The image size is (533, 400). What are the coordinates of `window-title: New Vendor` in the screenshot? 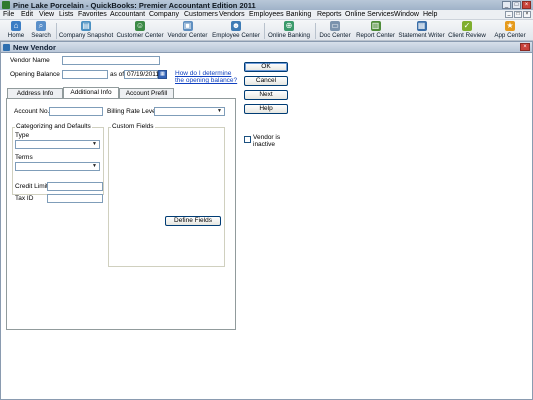 It's located at (34, 47).